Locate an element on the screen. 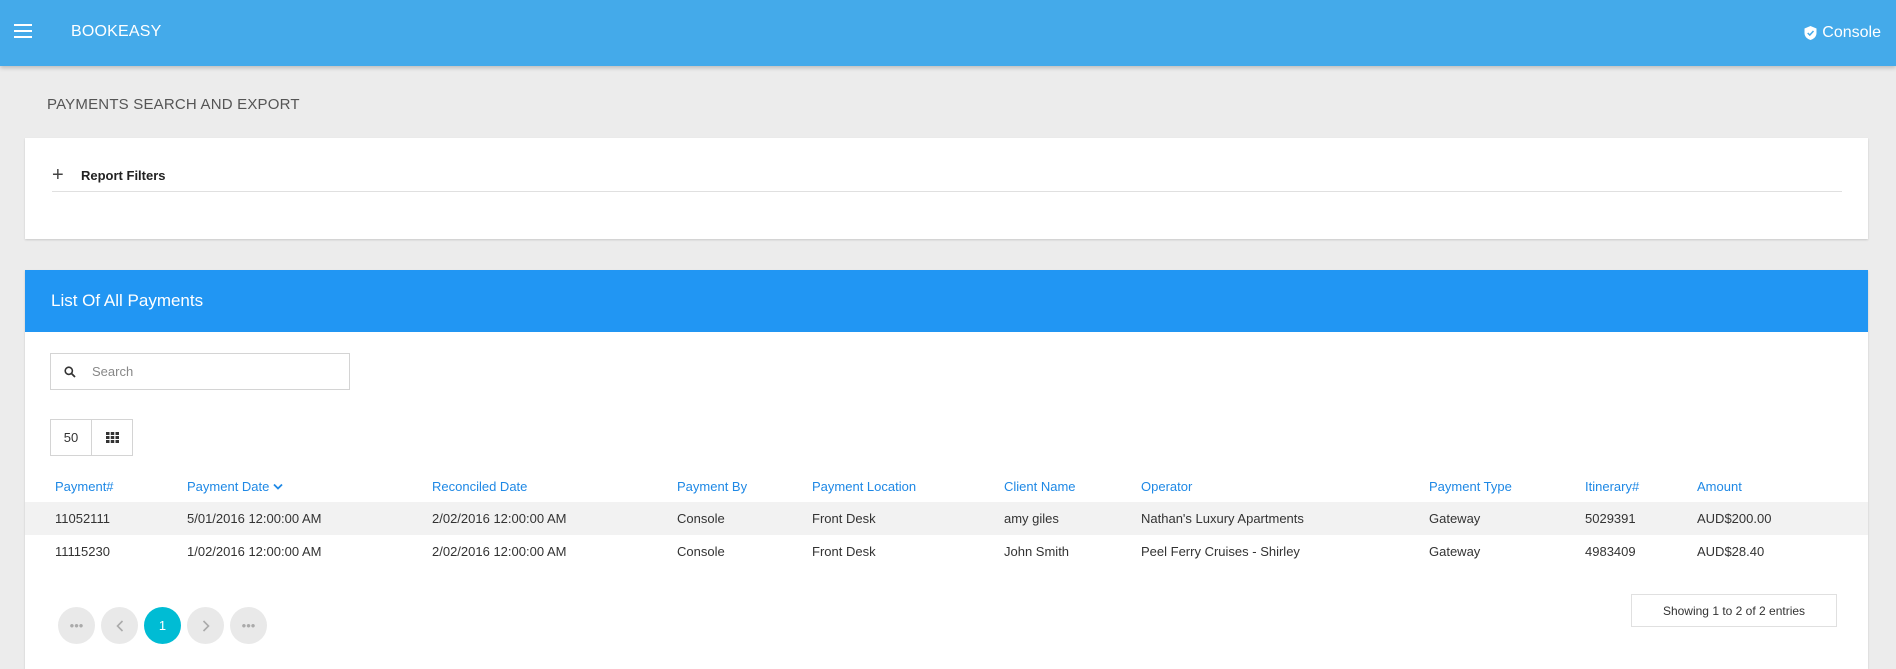  itinerary-number-link: 4983409 is located at coordinates (1641, 551).